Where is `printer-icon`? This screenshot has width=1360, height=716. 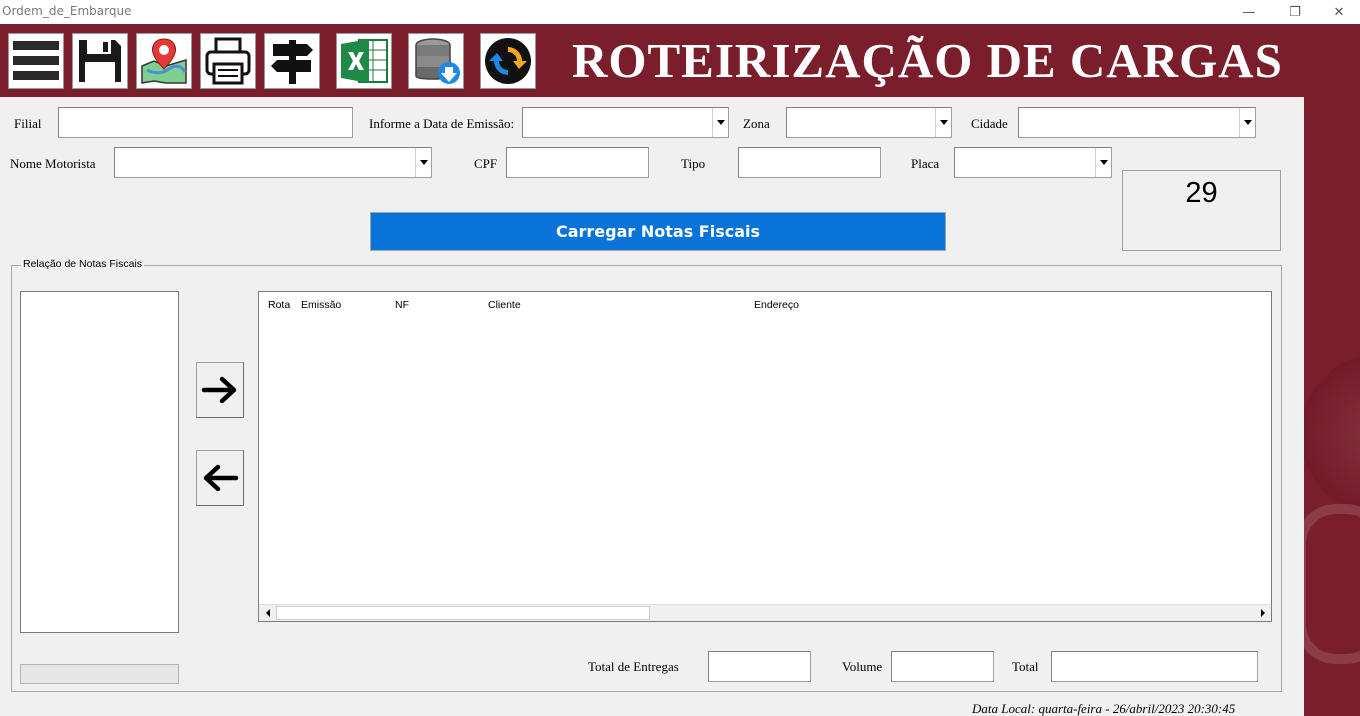 printer-icon is located at coordinates (228, 61).